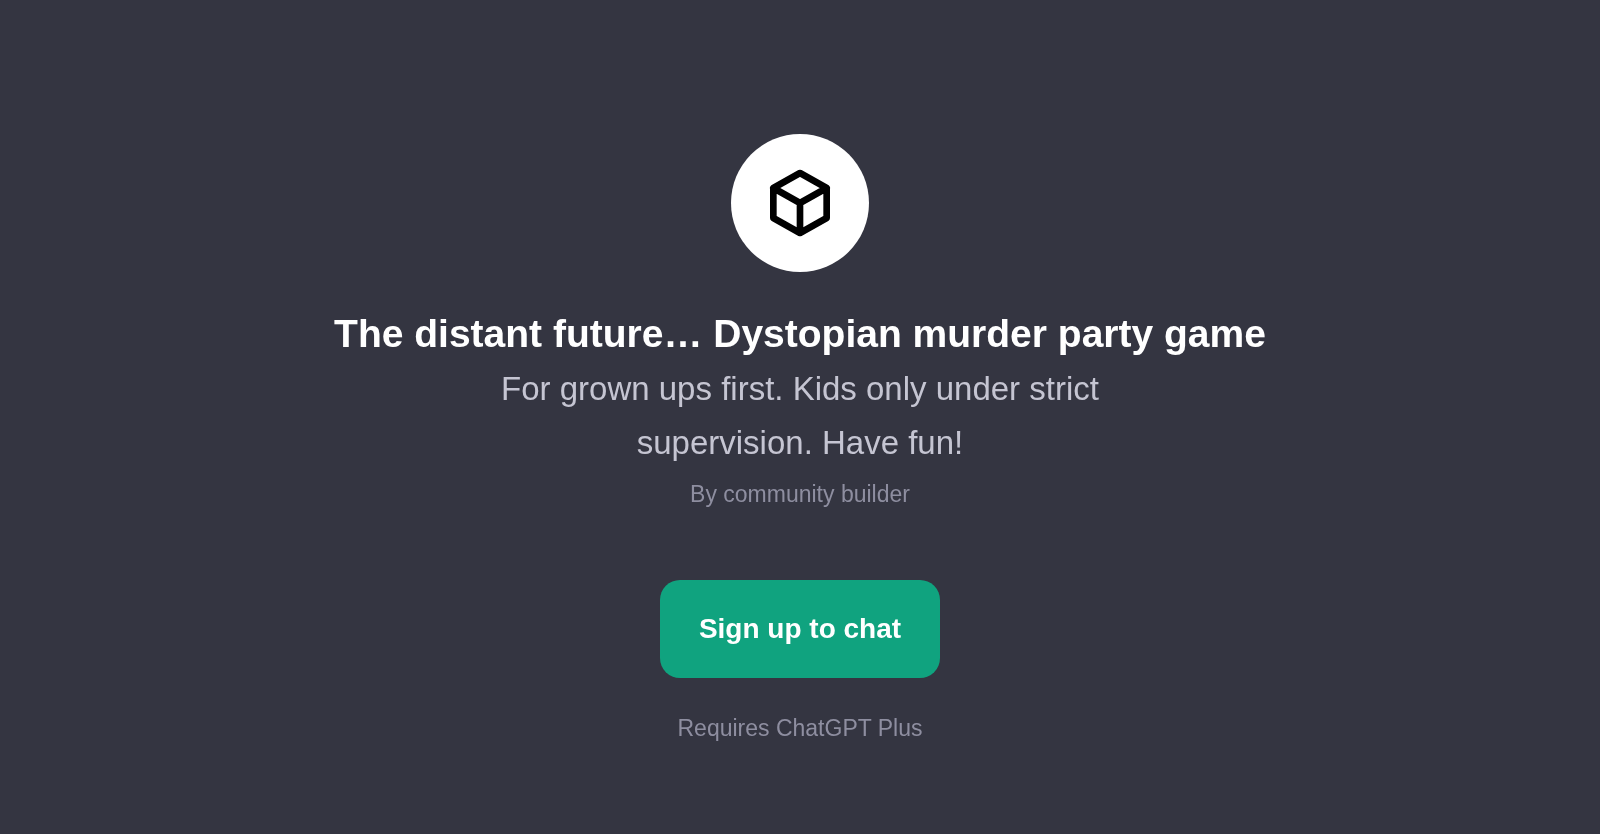  What do you see at coordinates (800, 494) in the screenshot?
I see `author-byline: By community builder` at bounding box center [800, 494].